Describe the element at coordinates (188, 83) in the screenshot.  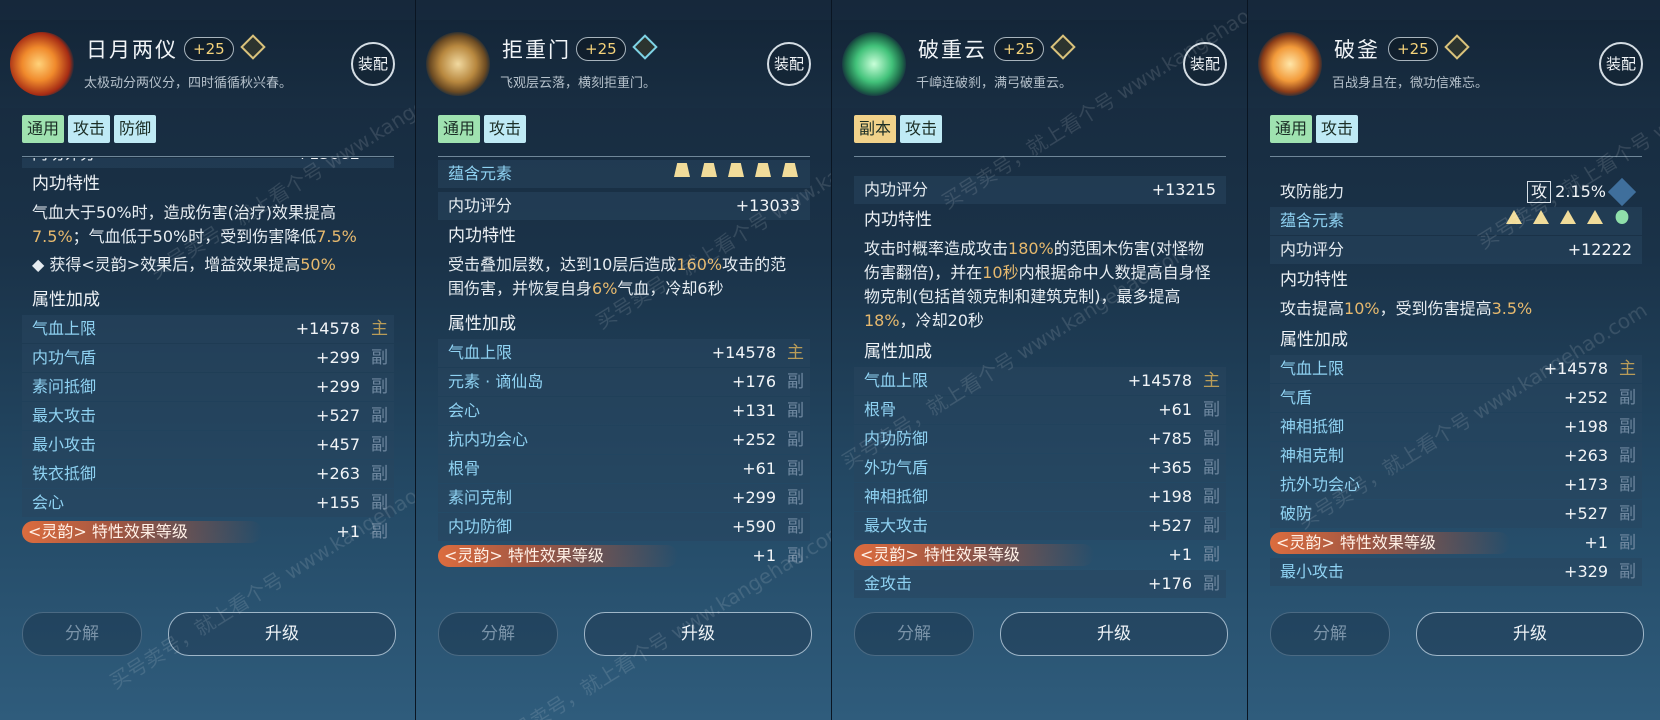
I see `item-subtitle: 太极动分两仪分，四时循循秋兴春。` at that location.